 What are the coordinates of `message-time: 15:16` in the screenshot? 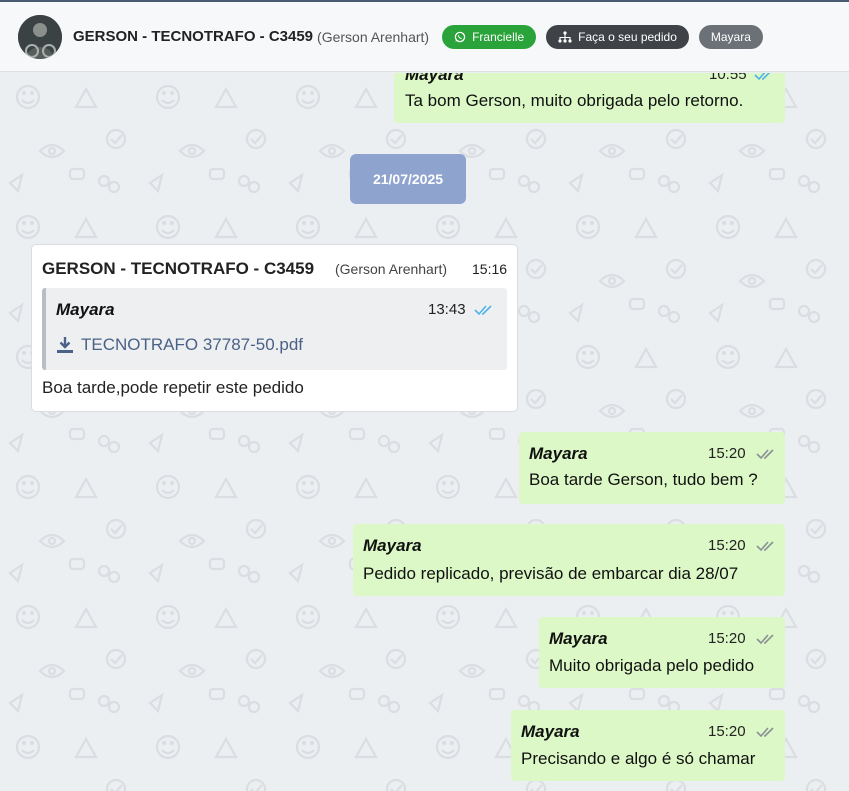 It's located at (490, 269).